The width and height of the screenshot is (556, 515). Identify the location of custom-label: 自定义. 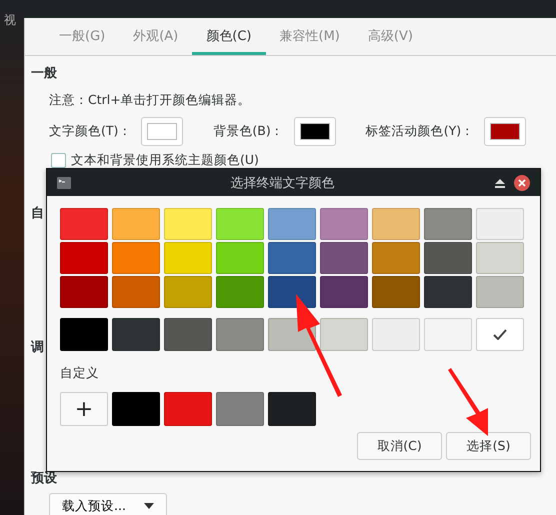
(80, 373).